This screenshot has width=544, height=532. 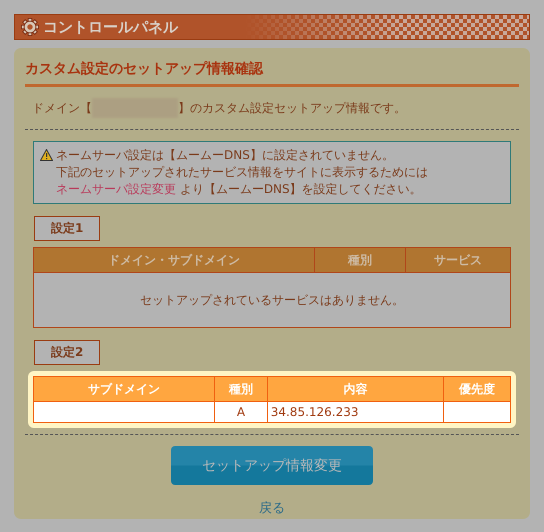 I want to click on notice-text: より【ムームーDNS】を設定してください。, so click(x=300, y=189).